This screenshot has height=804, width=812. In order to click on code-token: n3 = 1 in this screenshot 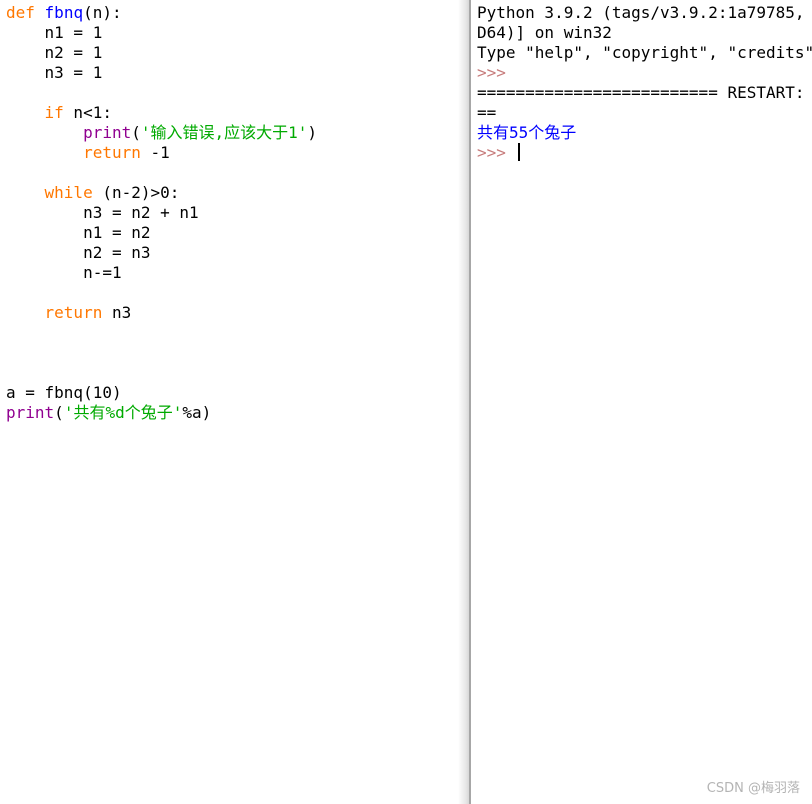, I will do `click(54, 72)`.